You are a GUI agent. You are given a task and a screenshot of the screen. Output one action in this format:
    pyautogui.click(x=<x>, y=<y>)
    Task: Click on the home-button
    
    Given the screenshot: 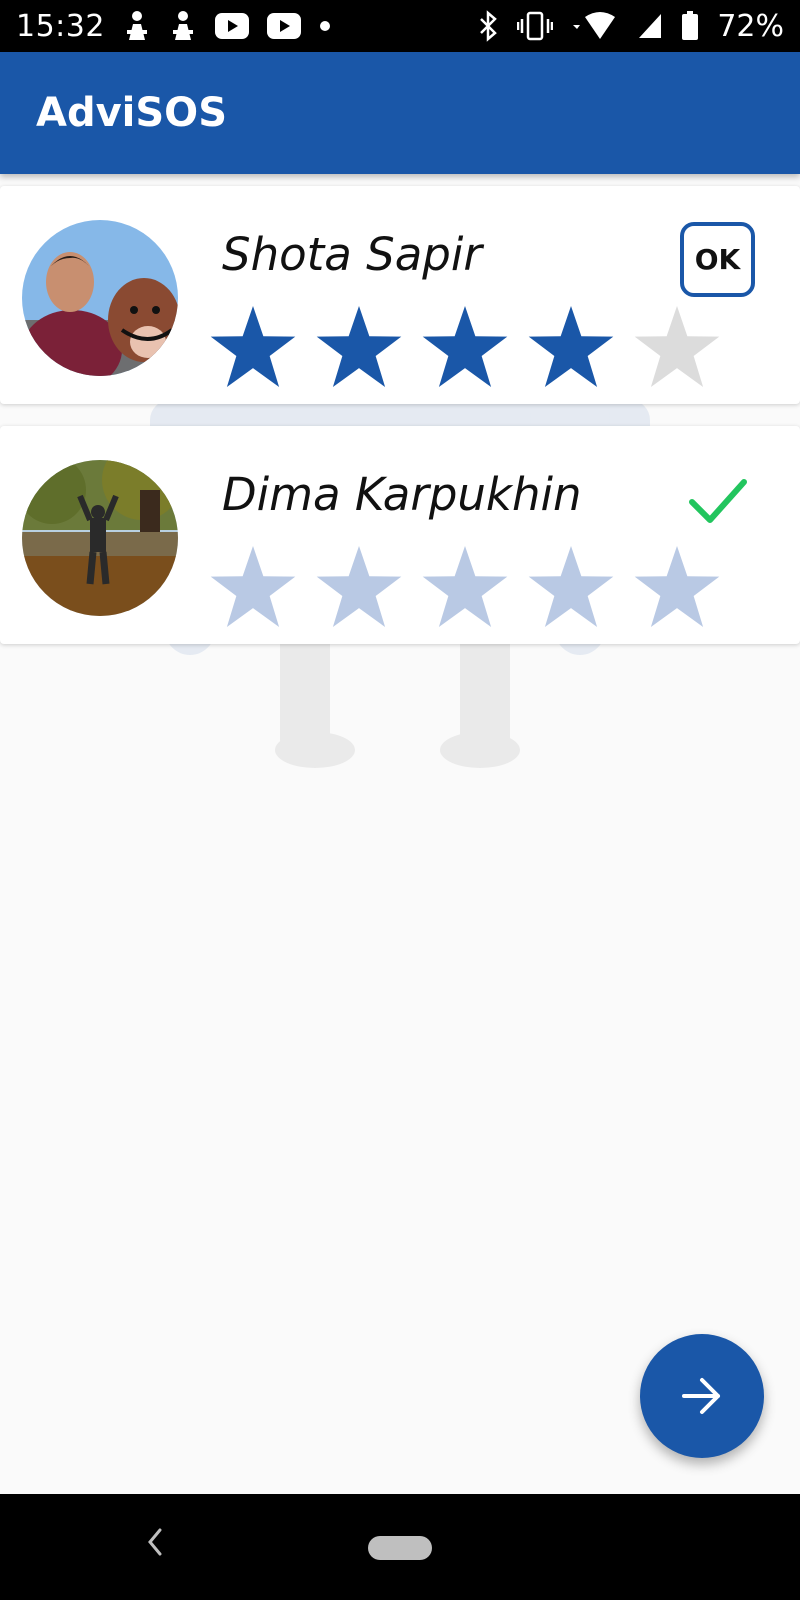 What is the action you would take?
    pyautogui.click(x=400, y=1548)
    